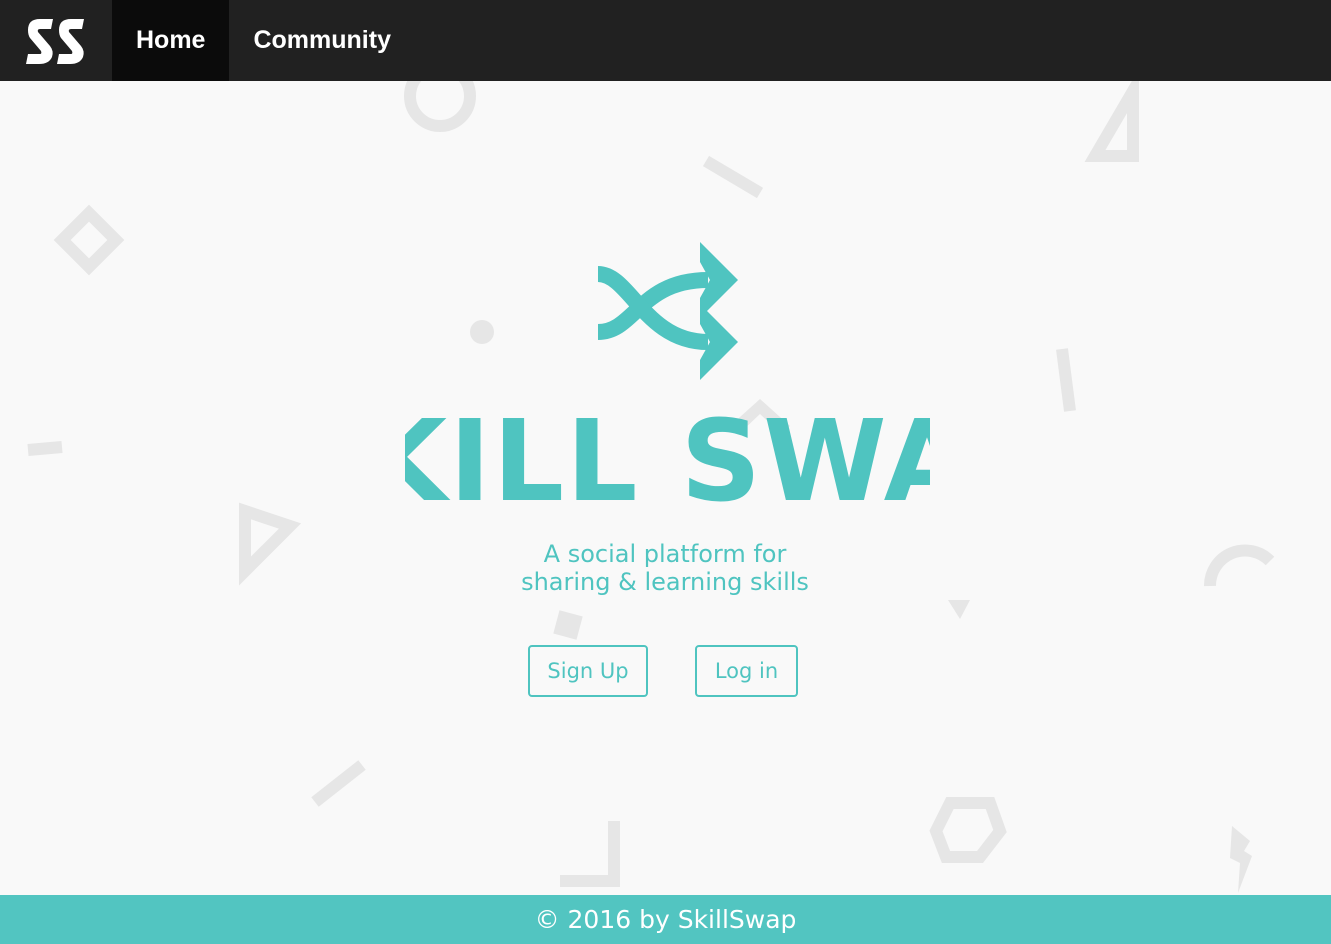 The width and height of the screenshot is (1331, 944). Describe the element at coordinates (959, 609) in the screenshot. I see `deco-triangle-small` at that location.